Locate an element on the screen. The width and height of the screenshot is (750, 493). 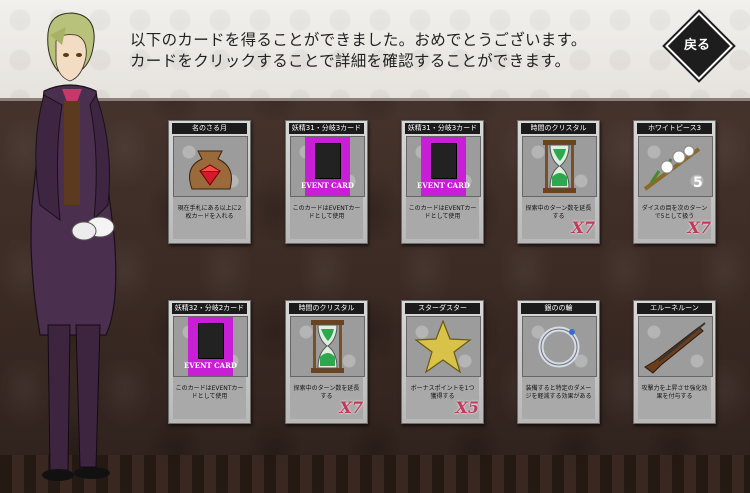
reward-card: エルーネルーン攻撃力を上昇させ強化効果を付与する is located at coordinates (674, 362).